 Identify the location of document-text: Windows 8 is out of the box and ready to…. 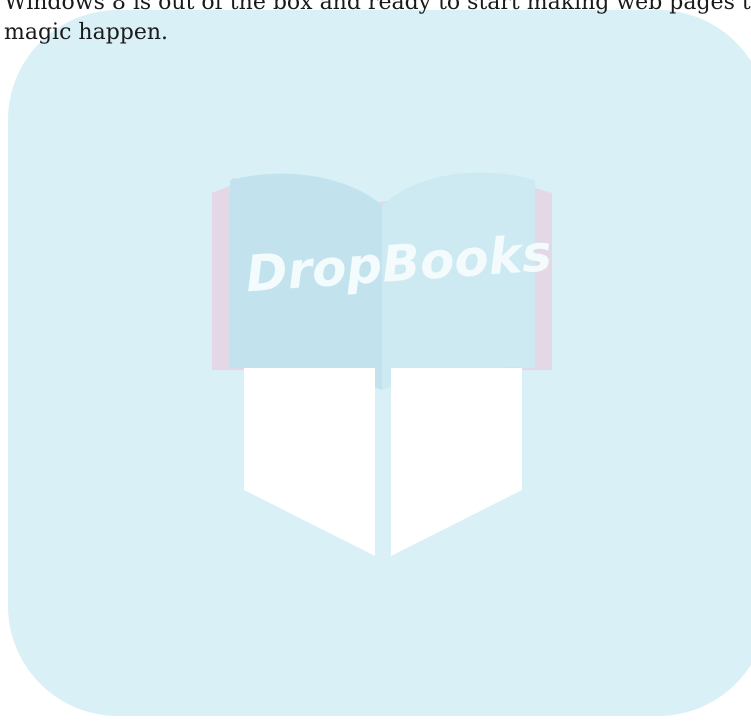
(377, 24).